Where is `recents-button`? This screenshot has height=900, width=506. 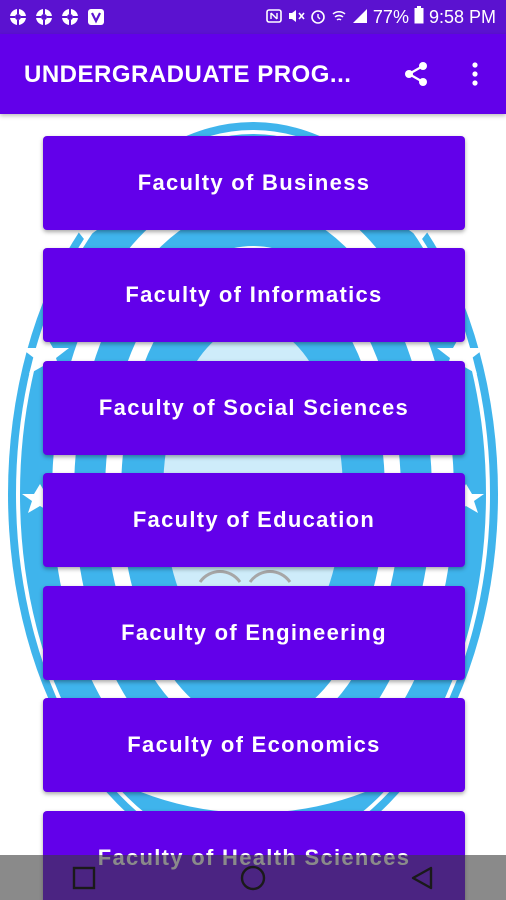 recents-button is located at coordinates (84, 877).